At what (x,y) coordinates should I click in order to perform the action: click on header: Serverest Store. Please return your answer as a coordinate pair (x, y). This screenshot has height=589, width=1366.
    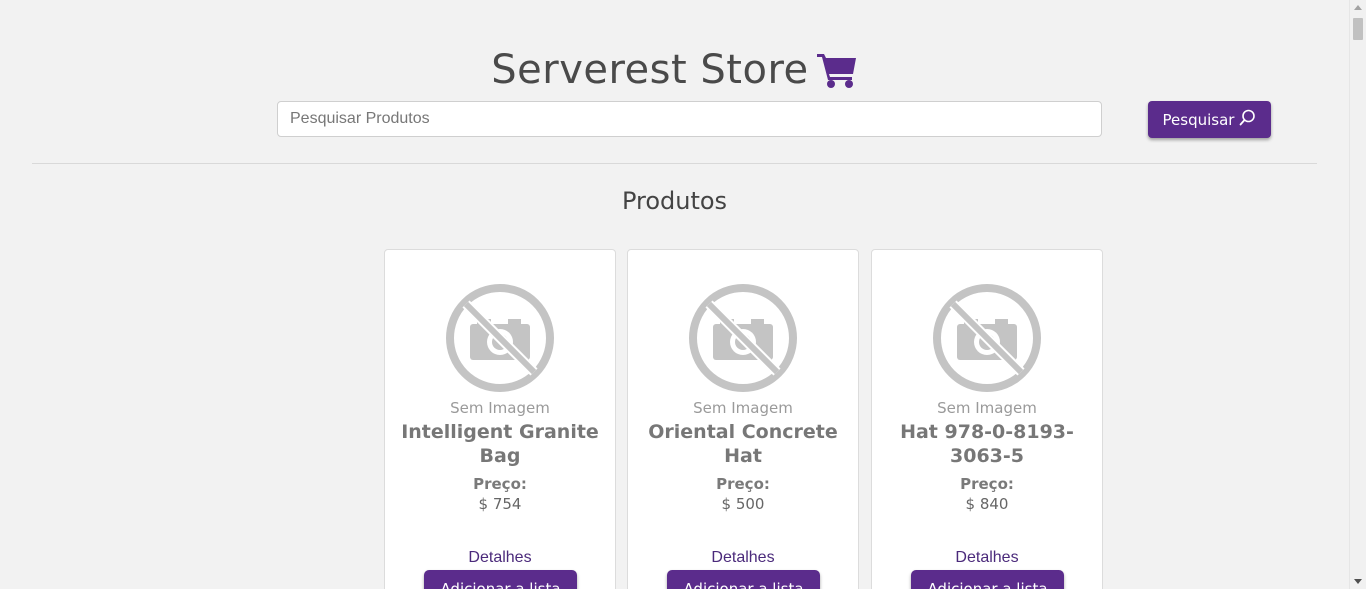
    Looking at the image, I should click on (674, 70).